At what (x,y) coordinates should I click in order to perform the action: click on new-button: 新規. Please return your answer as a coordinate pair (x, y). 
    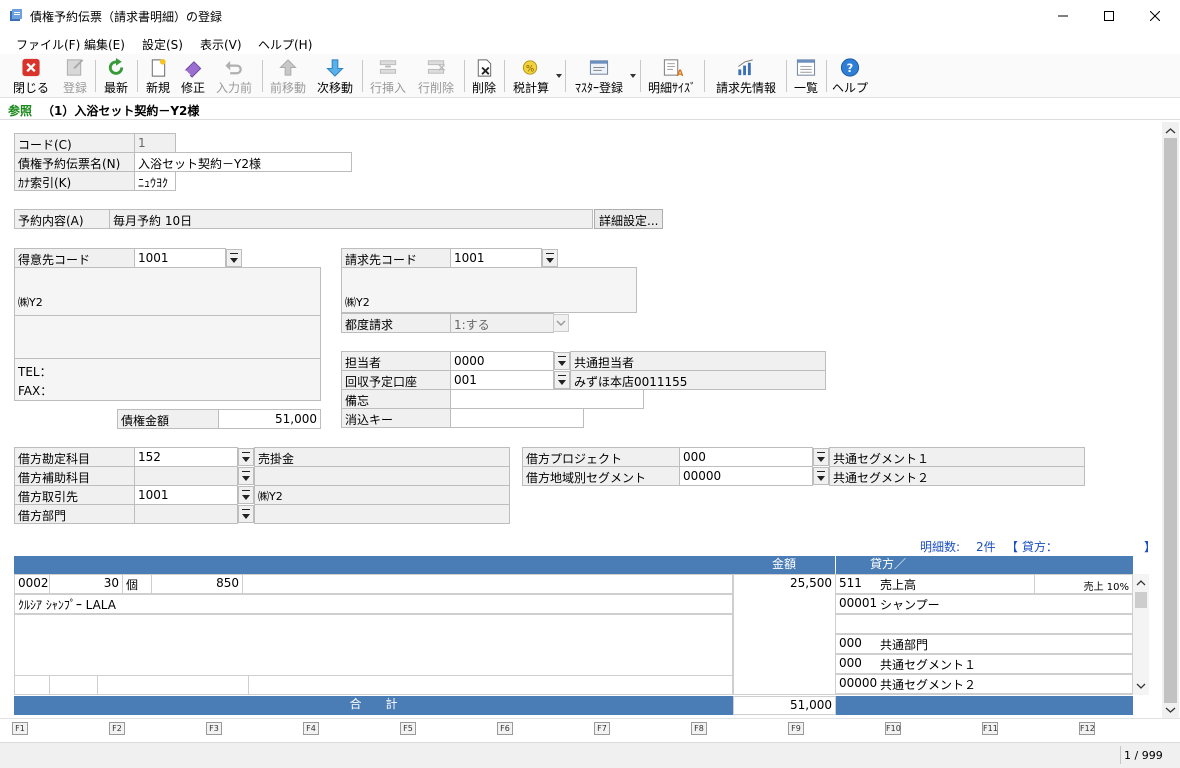
    Looking at the image, I should click on (158, 76).